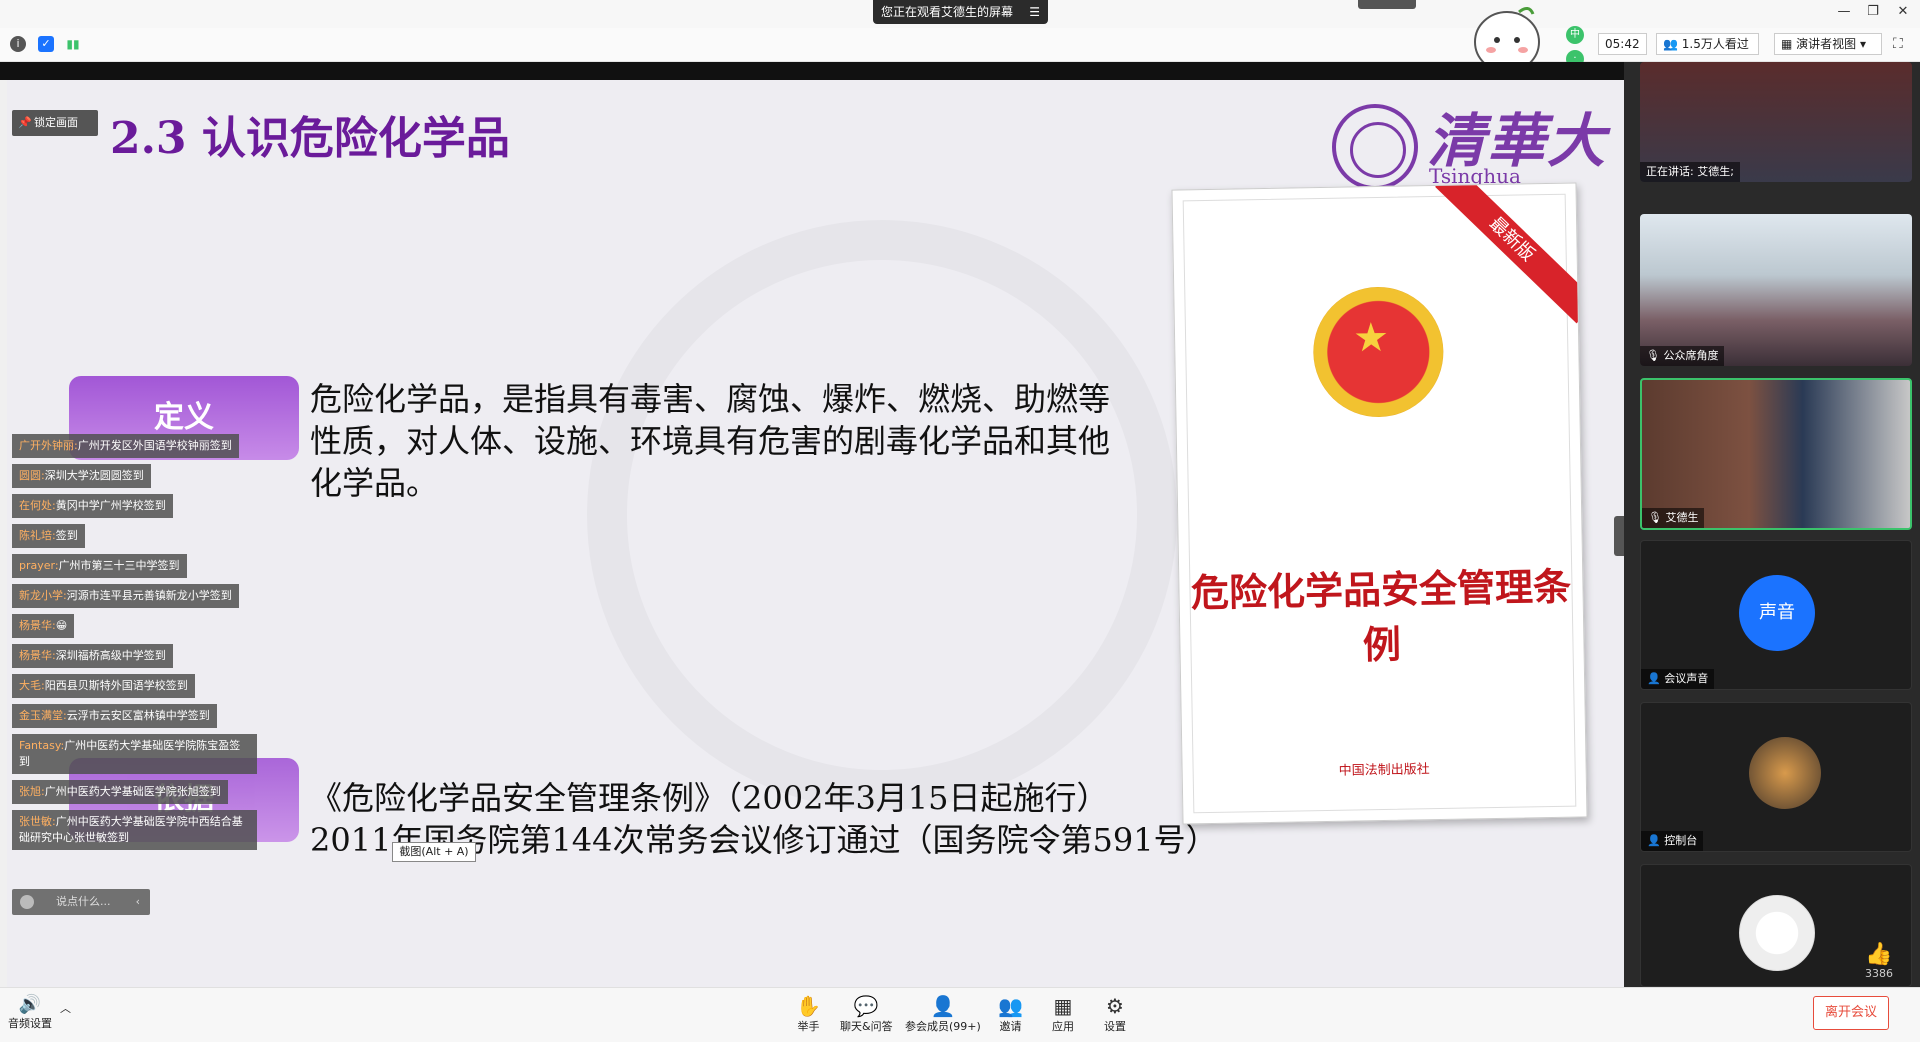  I want to click on video-tile-participant: 👍 3386, so click(1776, 925).